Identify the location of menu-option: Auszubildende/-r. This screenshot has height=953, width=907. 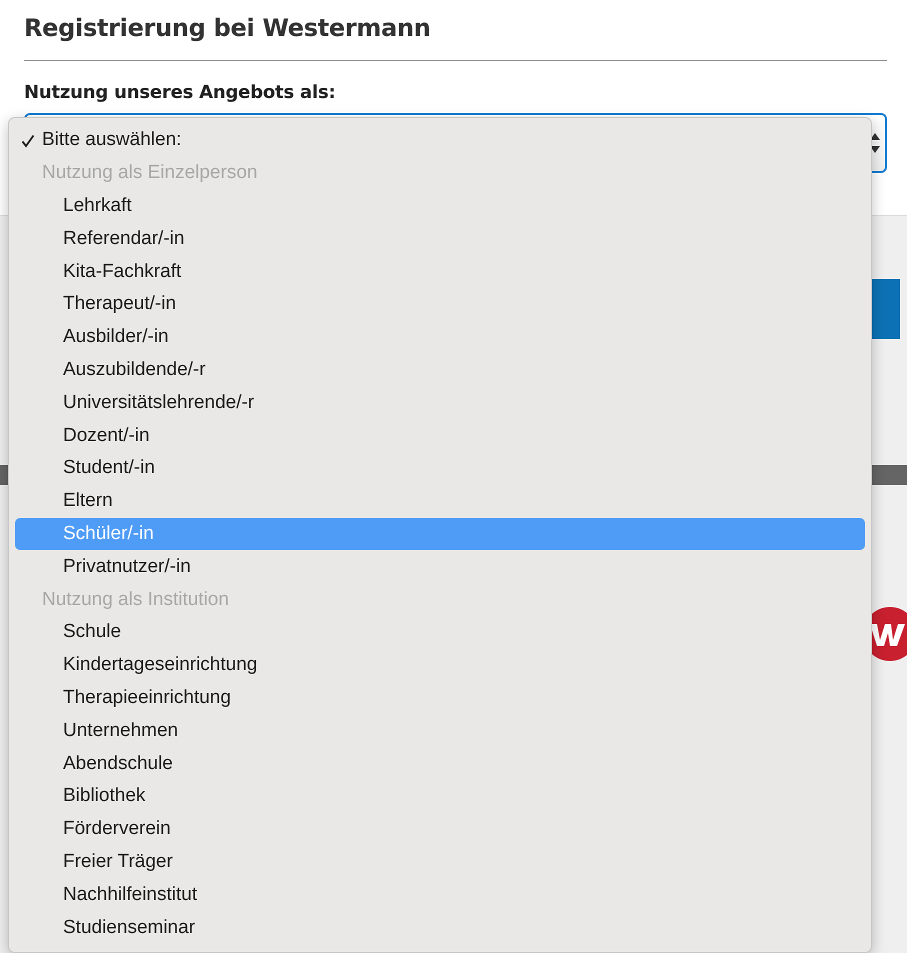
(440, 370).